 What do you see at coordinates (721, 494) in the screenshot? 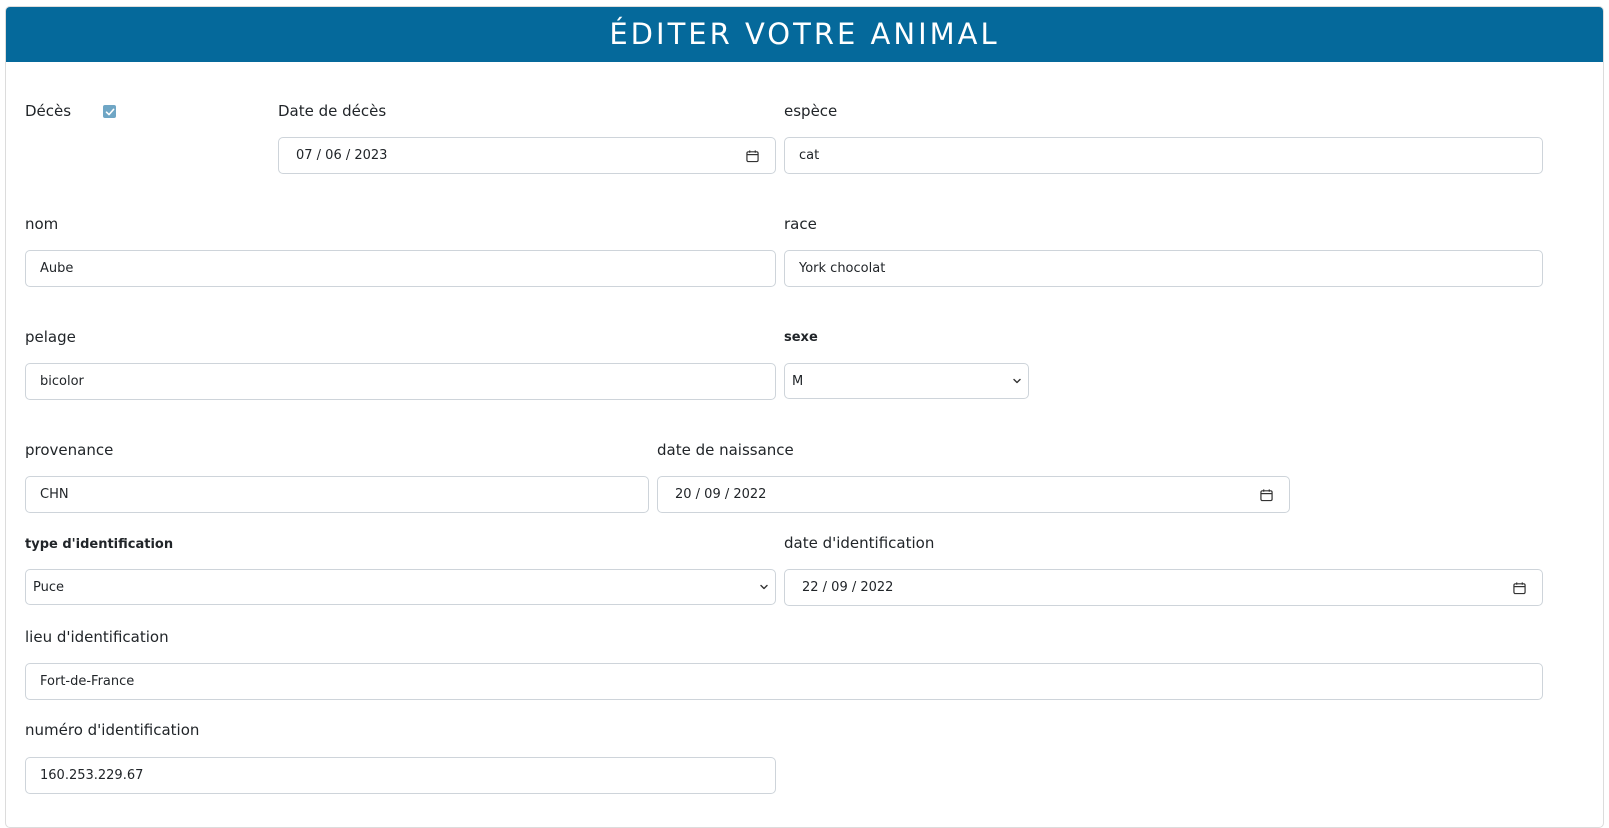
I see `date-naissance-value: 20 / 09 / 2022` at bounding box center [721, 494].